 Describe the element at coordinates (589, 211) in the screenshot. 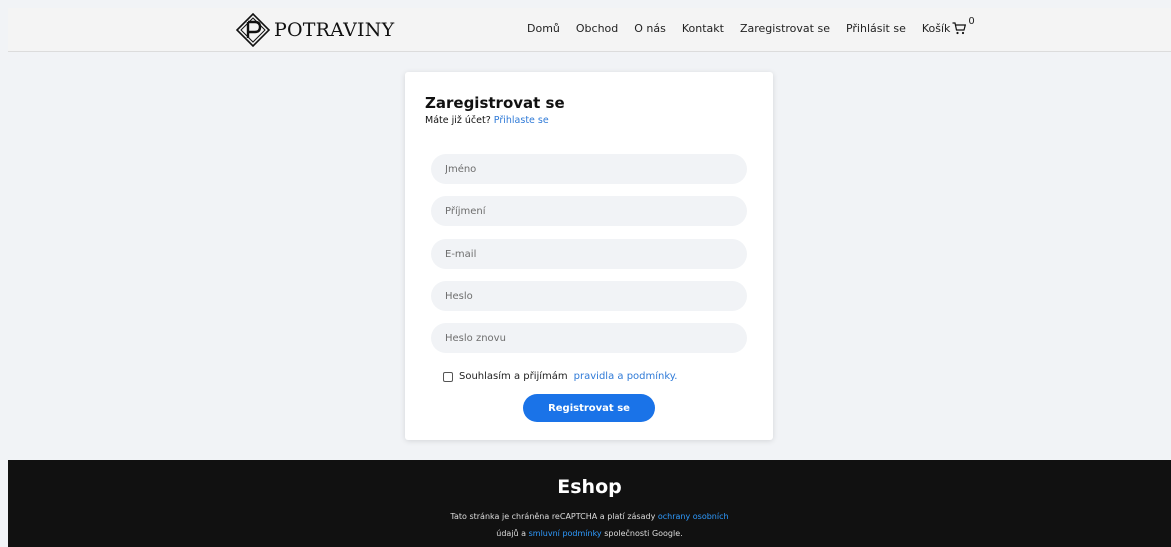

I see `last-name-field` at that location.